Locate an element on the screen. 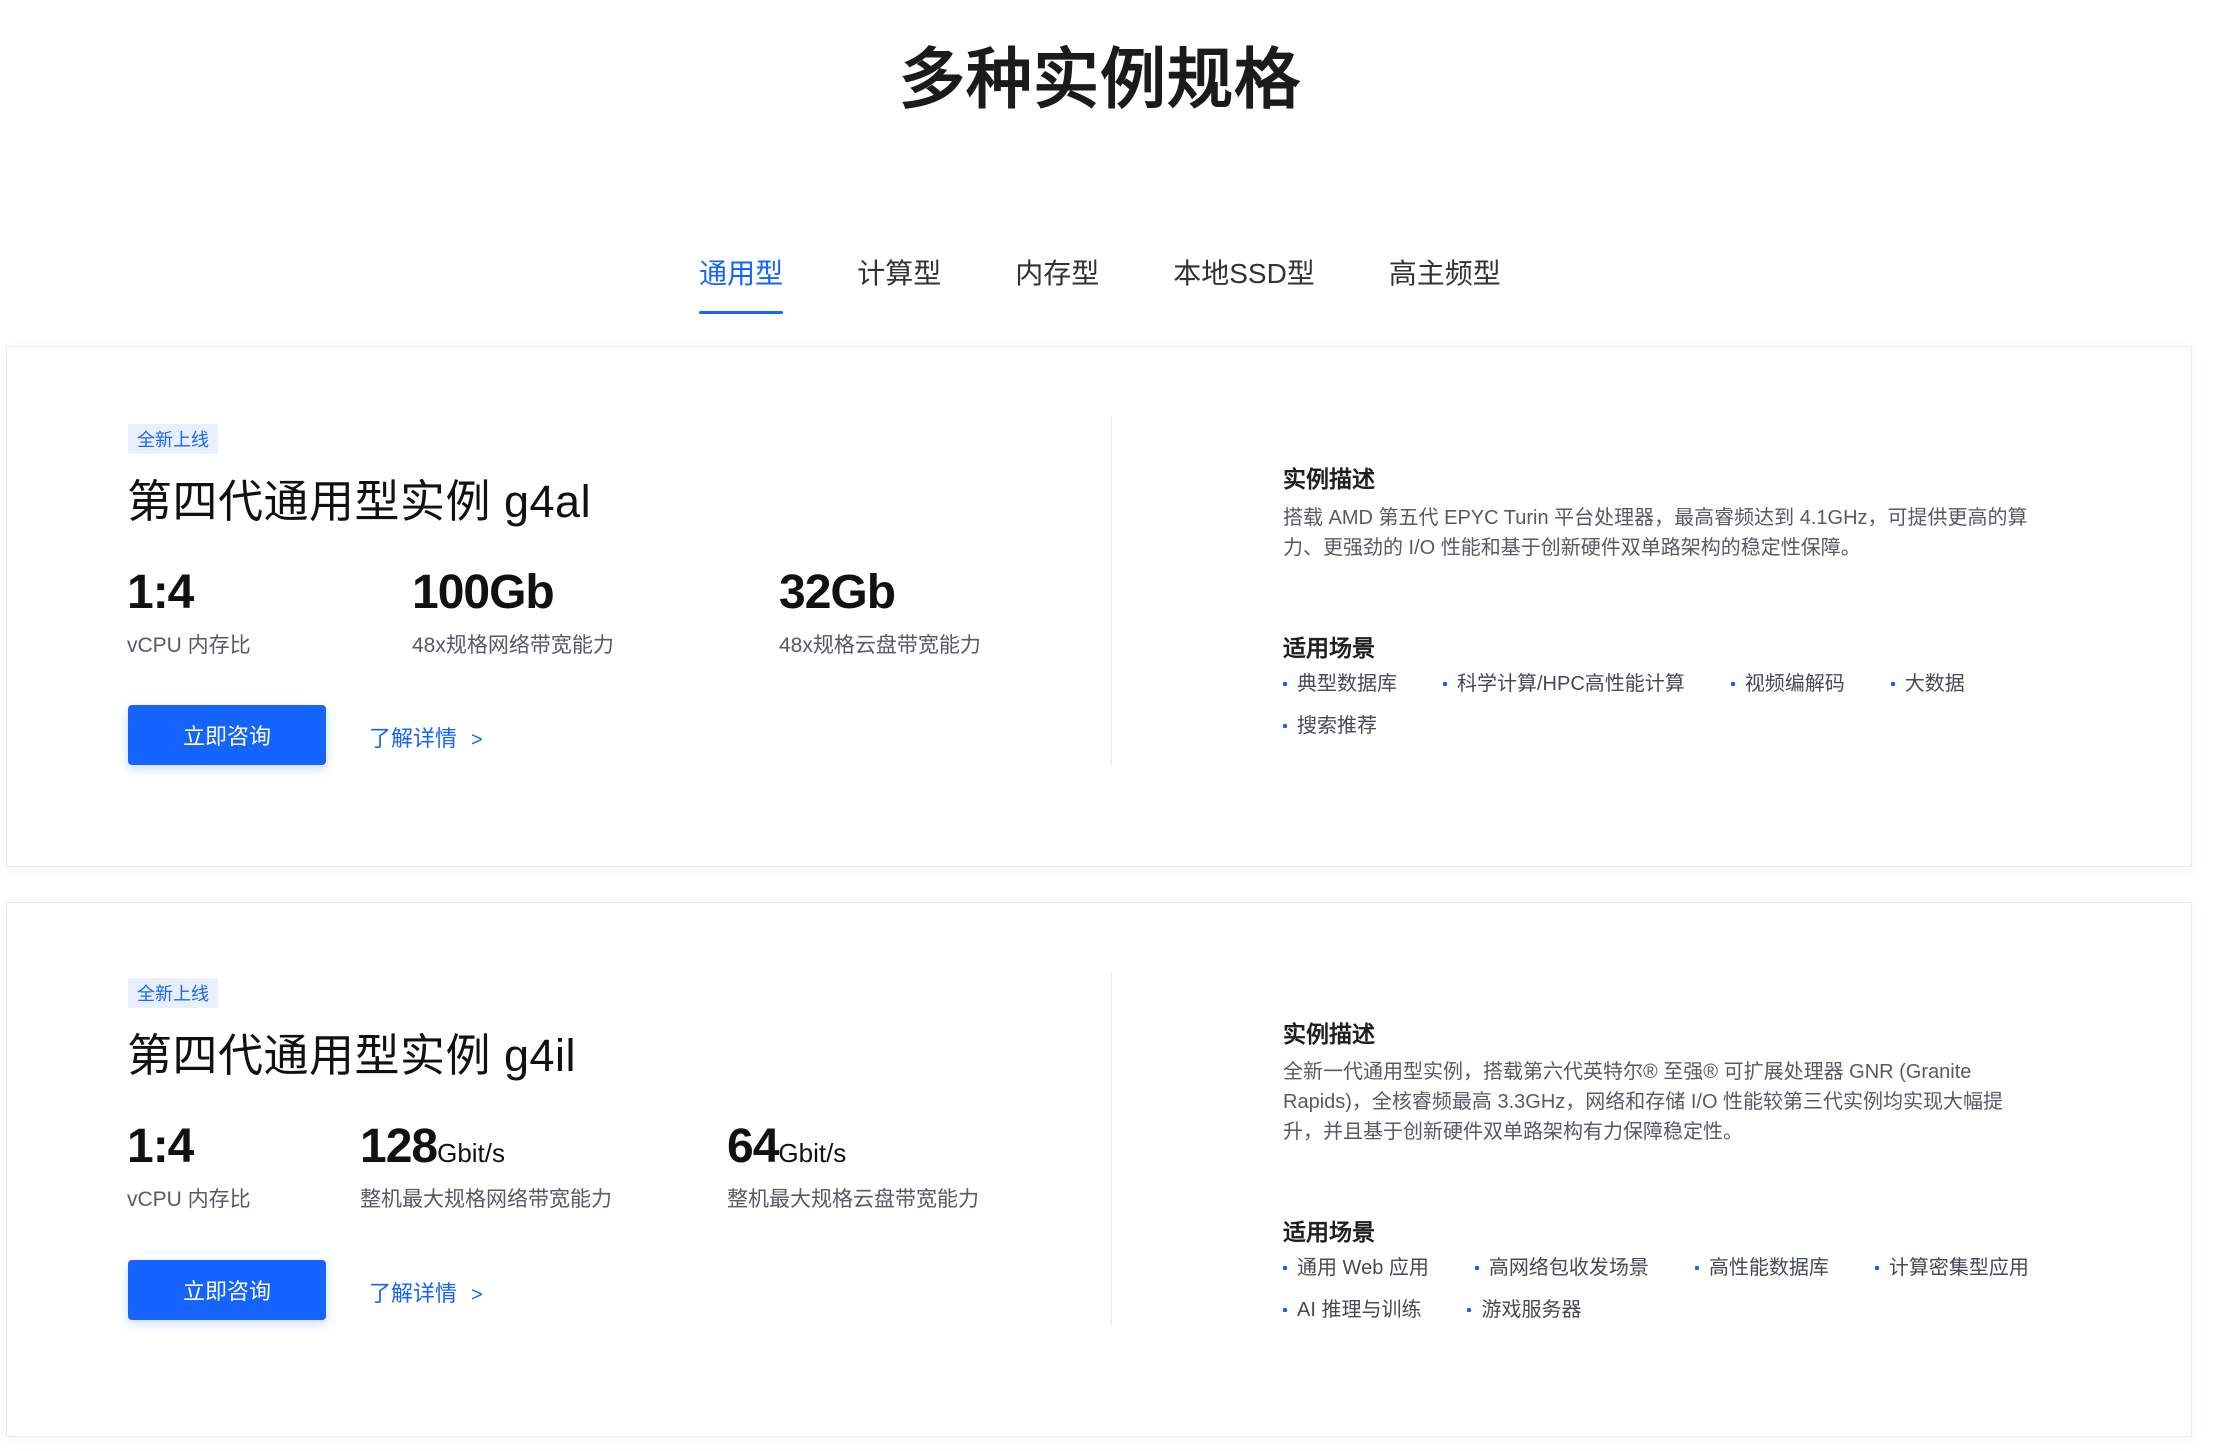  stat-network-bandwidth: 128Gbit/s 整机最大规格网络带宽能力 is located at coordinates (486, 1166).